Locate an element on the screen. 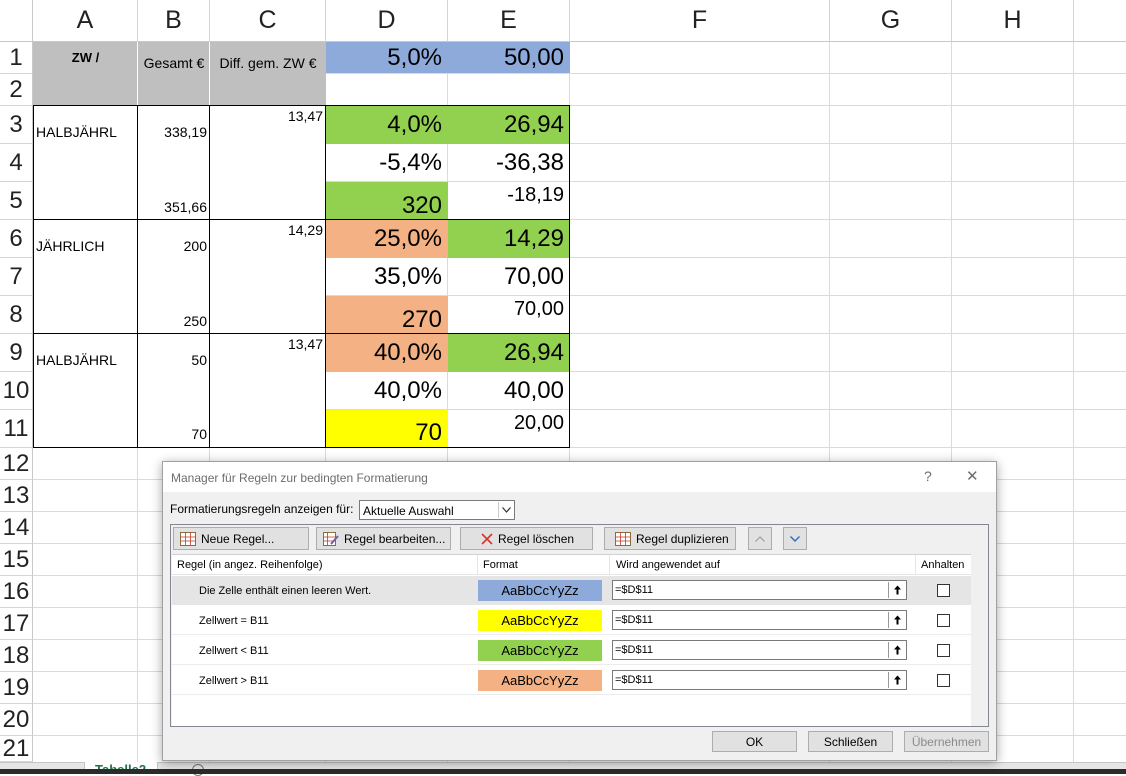  move-down-button is located at coordinates (795, 538).